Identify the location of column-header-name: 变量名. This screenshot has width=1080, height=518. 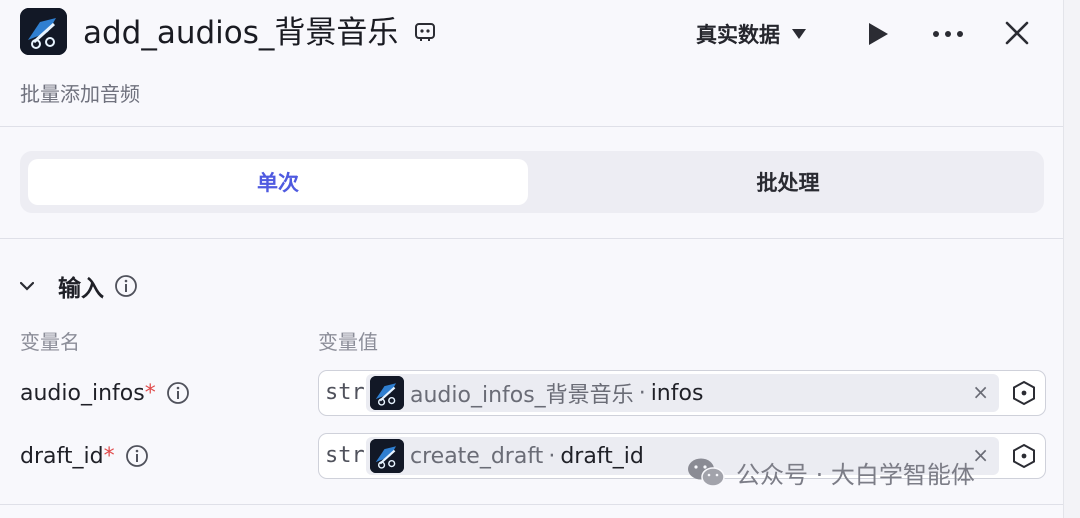
(50, 342).